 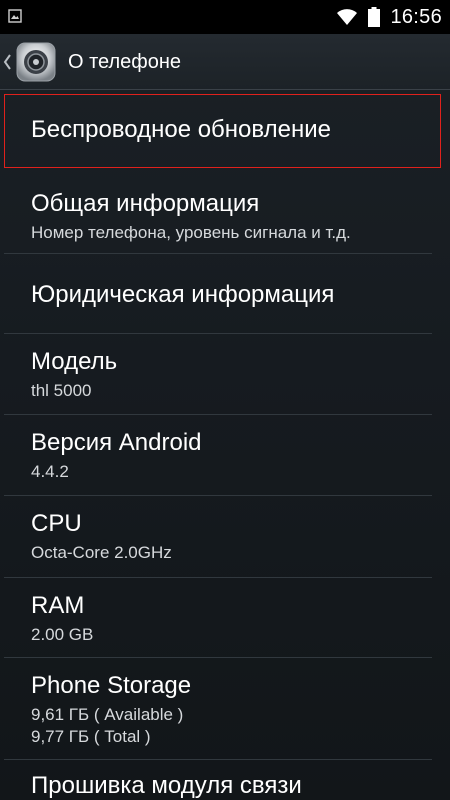 What do you see at coordinates (225, 17) in the screenshot?
I see `status-bar: 16:56` at bounding box center [225, 17].